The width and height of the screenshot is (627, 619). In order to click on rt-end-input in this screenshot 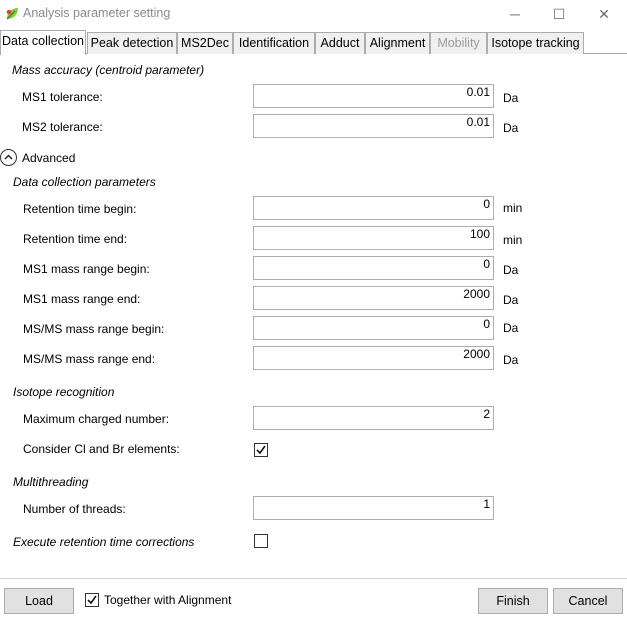, I will do `click(373, 238)`.